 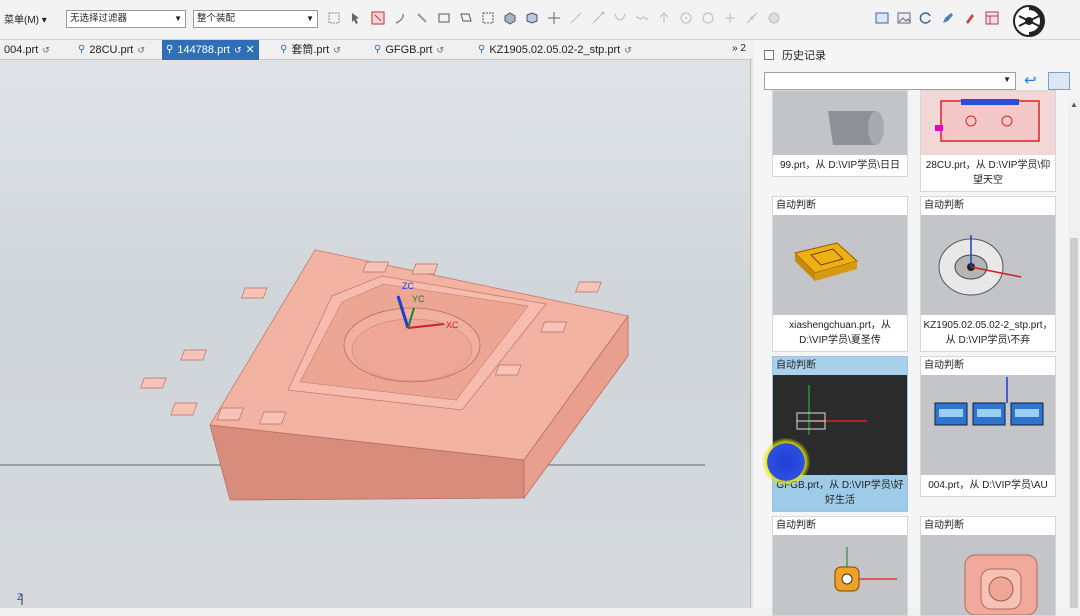 I want to click on history-card-99: 99.prt，从 D:\VIP学员\日日, so click(x=840, y=133).